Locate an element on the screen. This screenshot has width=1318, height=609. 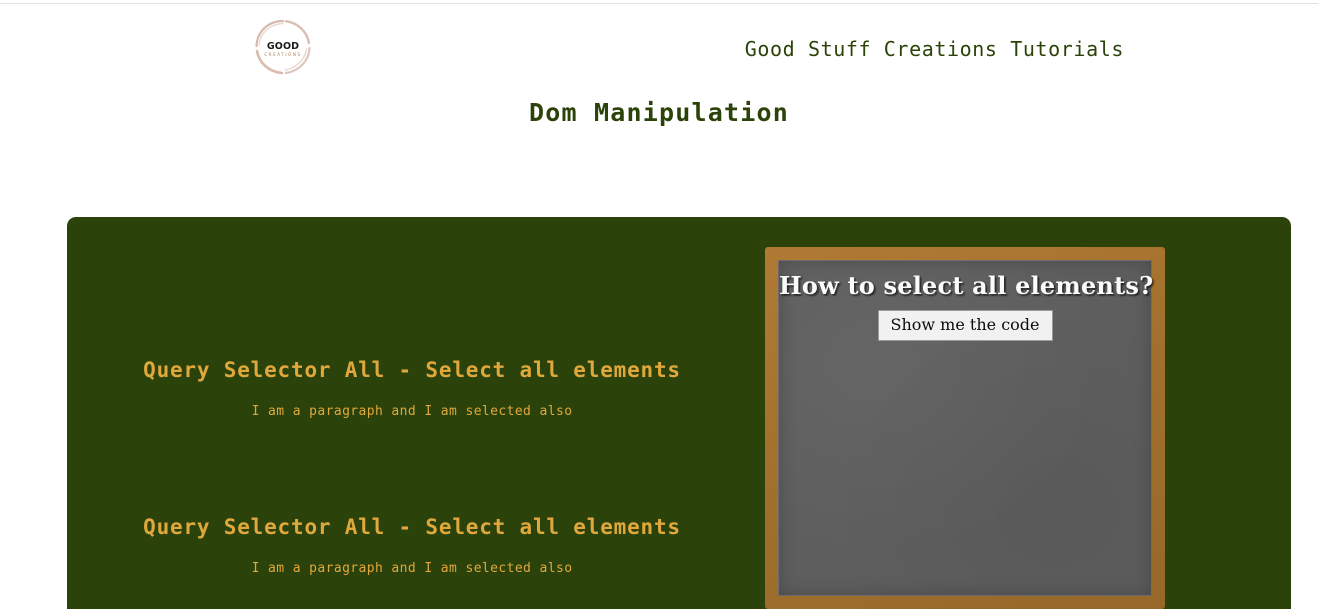
brush-circle-logo-icon: GOOD S CREATIONS is located at coordinates (283, 47).